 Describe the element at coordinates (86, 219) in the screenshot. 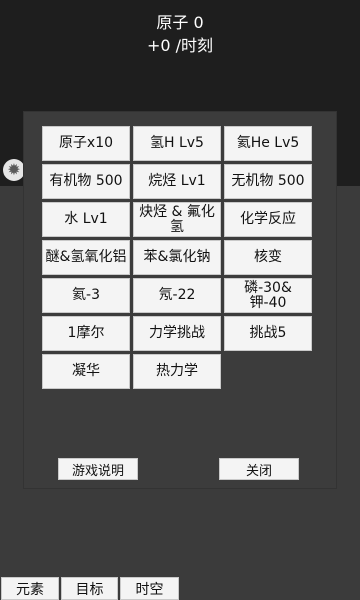

I see `grid-button: 水 Lv1` at that location.